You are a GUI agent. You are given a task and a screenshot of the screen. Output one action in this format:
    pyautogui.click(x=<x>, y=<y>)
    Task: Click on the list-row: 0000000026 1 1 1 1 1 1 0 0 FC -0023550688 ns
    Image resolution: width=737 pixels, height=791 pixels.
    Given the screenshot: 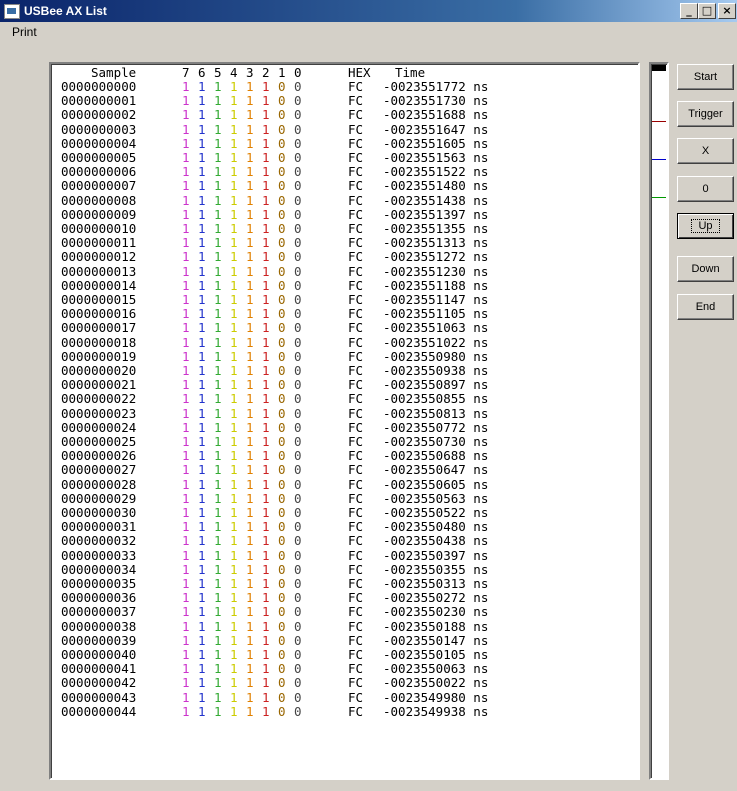 What is the action you would take?
    pyautogui.click(x=344, y=456)
    